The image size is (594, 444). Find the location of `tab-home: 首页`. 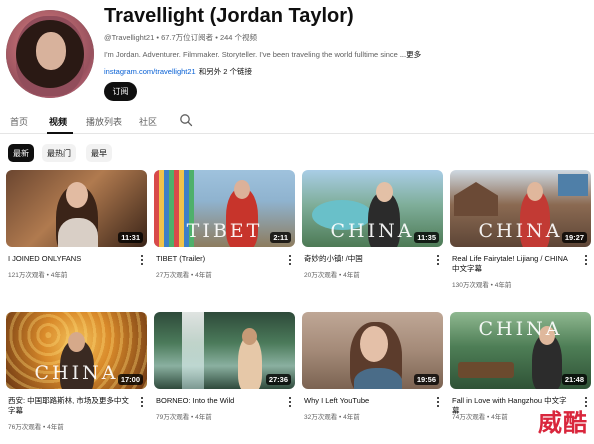

tab-home: 首页 is located at coordinates (19, 121).